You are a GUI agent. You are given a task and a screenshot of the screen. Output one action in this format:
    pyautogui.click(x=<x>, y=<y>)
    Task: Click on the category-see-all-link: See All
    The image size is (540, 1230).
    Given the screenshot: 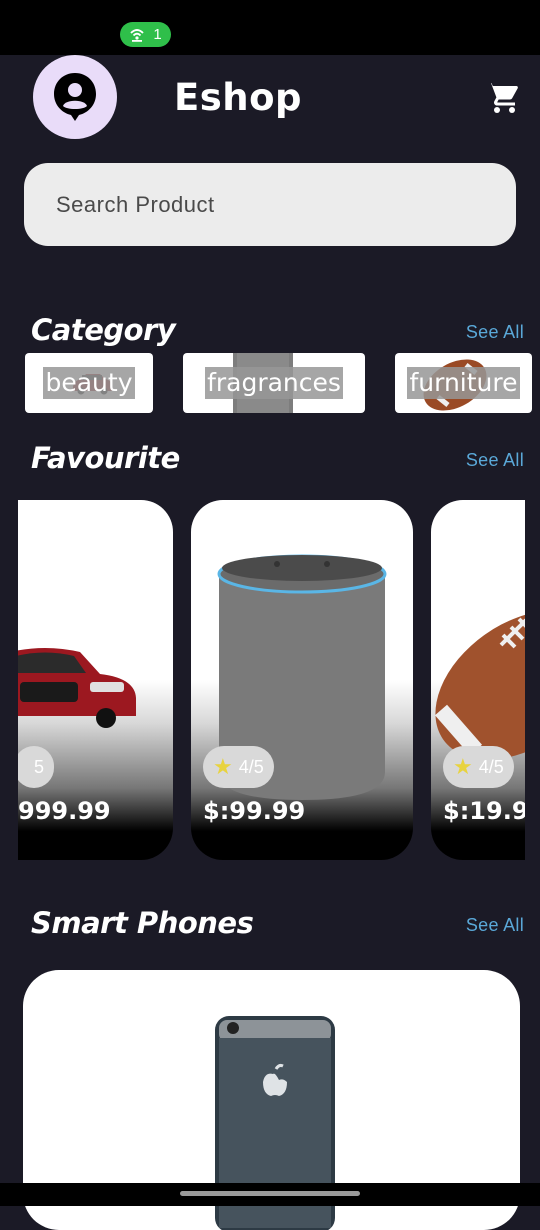 What is the action you would take?
    pyautogui.click(x=495, y=332)
    